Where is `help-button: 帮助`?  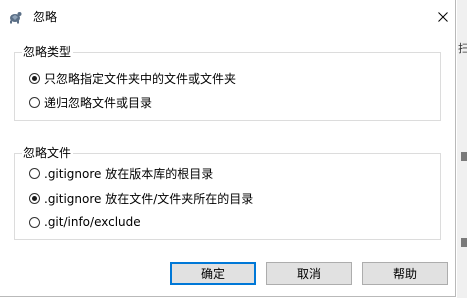 help-button: 帮助 is located at coordinates (405, 273).